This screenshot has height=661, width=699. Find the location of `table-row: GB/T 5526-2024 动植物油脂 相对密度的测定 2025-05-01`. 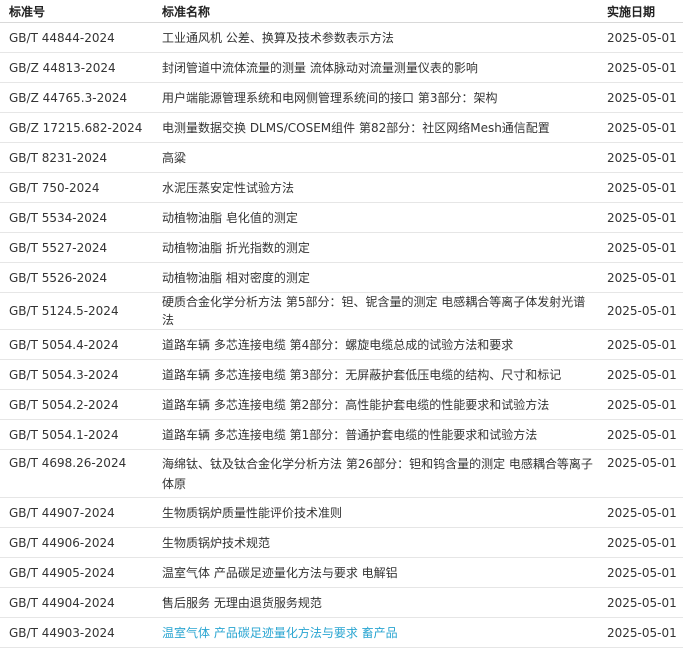

table-row: GB/T 5526-2024 动植物油脂 相对密度的测定 2025-05-01 is located at coordinates (341, 277).